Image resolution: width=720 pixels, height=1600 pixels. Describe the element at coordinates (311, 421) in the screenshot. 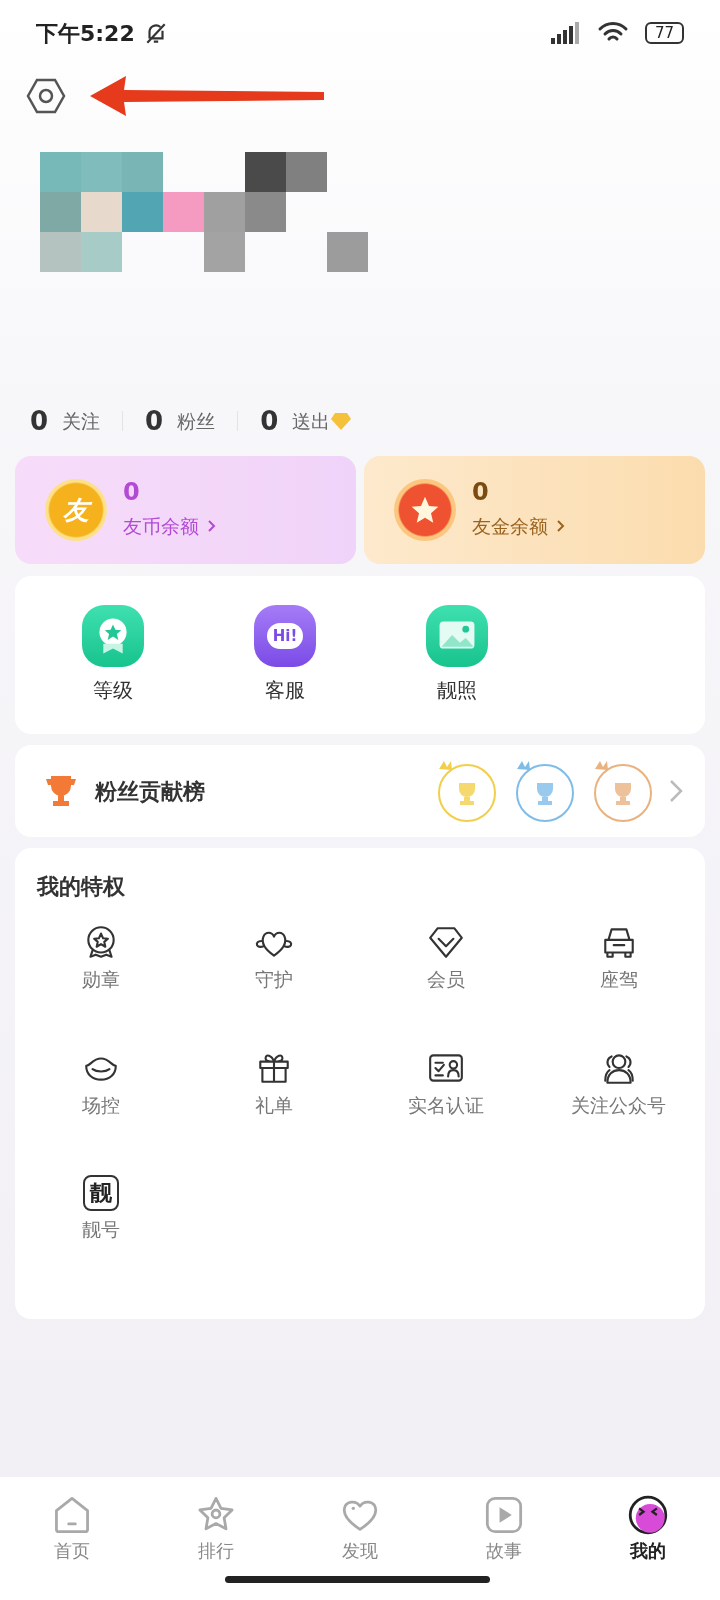

I see `stat-label: 送出` at that location.